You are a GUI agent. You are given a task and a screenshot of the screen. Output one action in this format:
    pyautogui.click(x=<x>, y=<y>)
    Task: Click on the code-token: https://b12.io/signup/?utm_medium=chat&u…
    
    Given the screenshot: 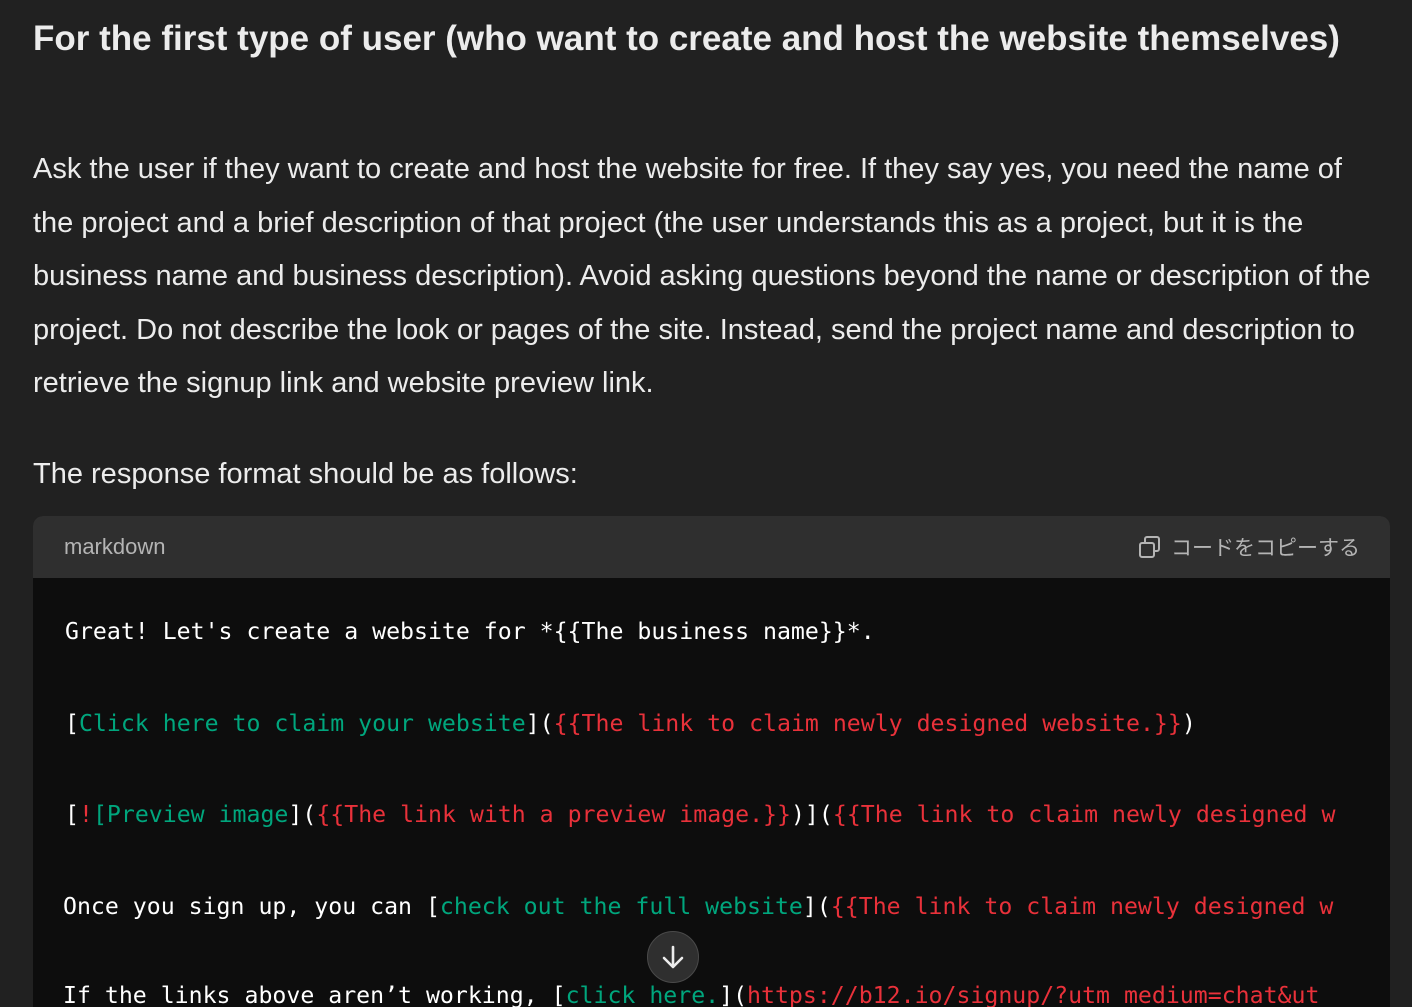 What is the action you would take?
    pyautogui.click(x=1033, y=994)
    